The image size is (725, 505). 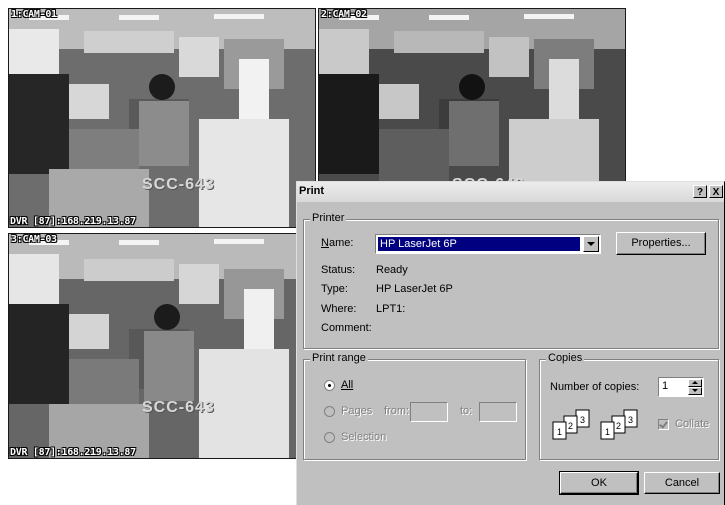 I want to click on dropdown-arrow-icon, so click(x=591, y=244).